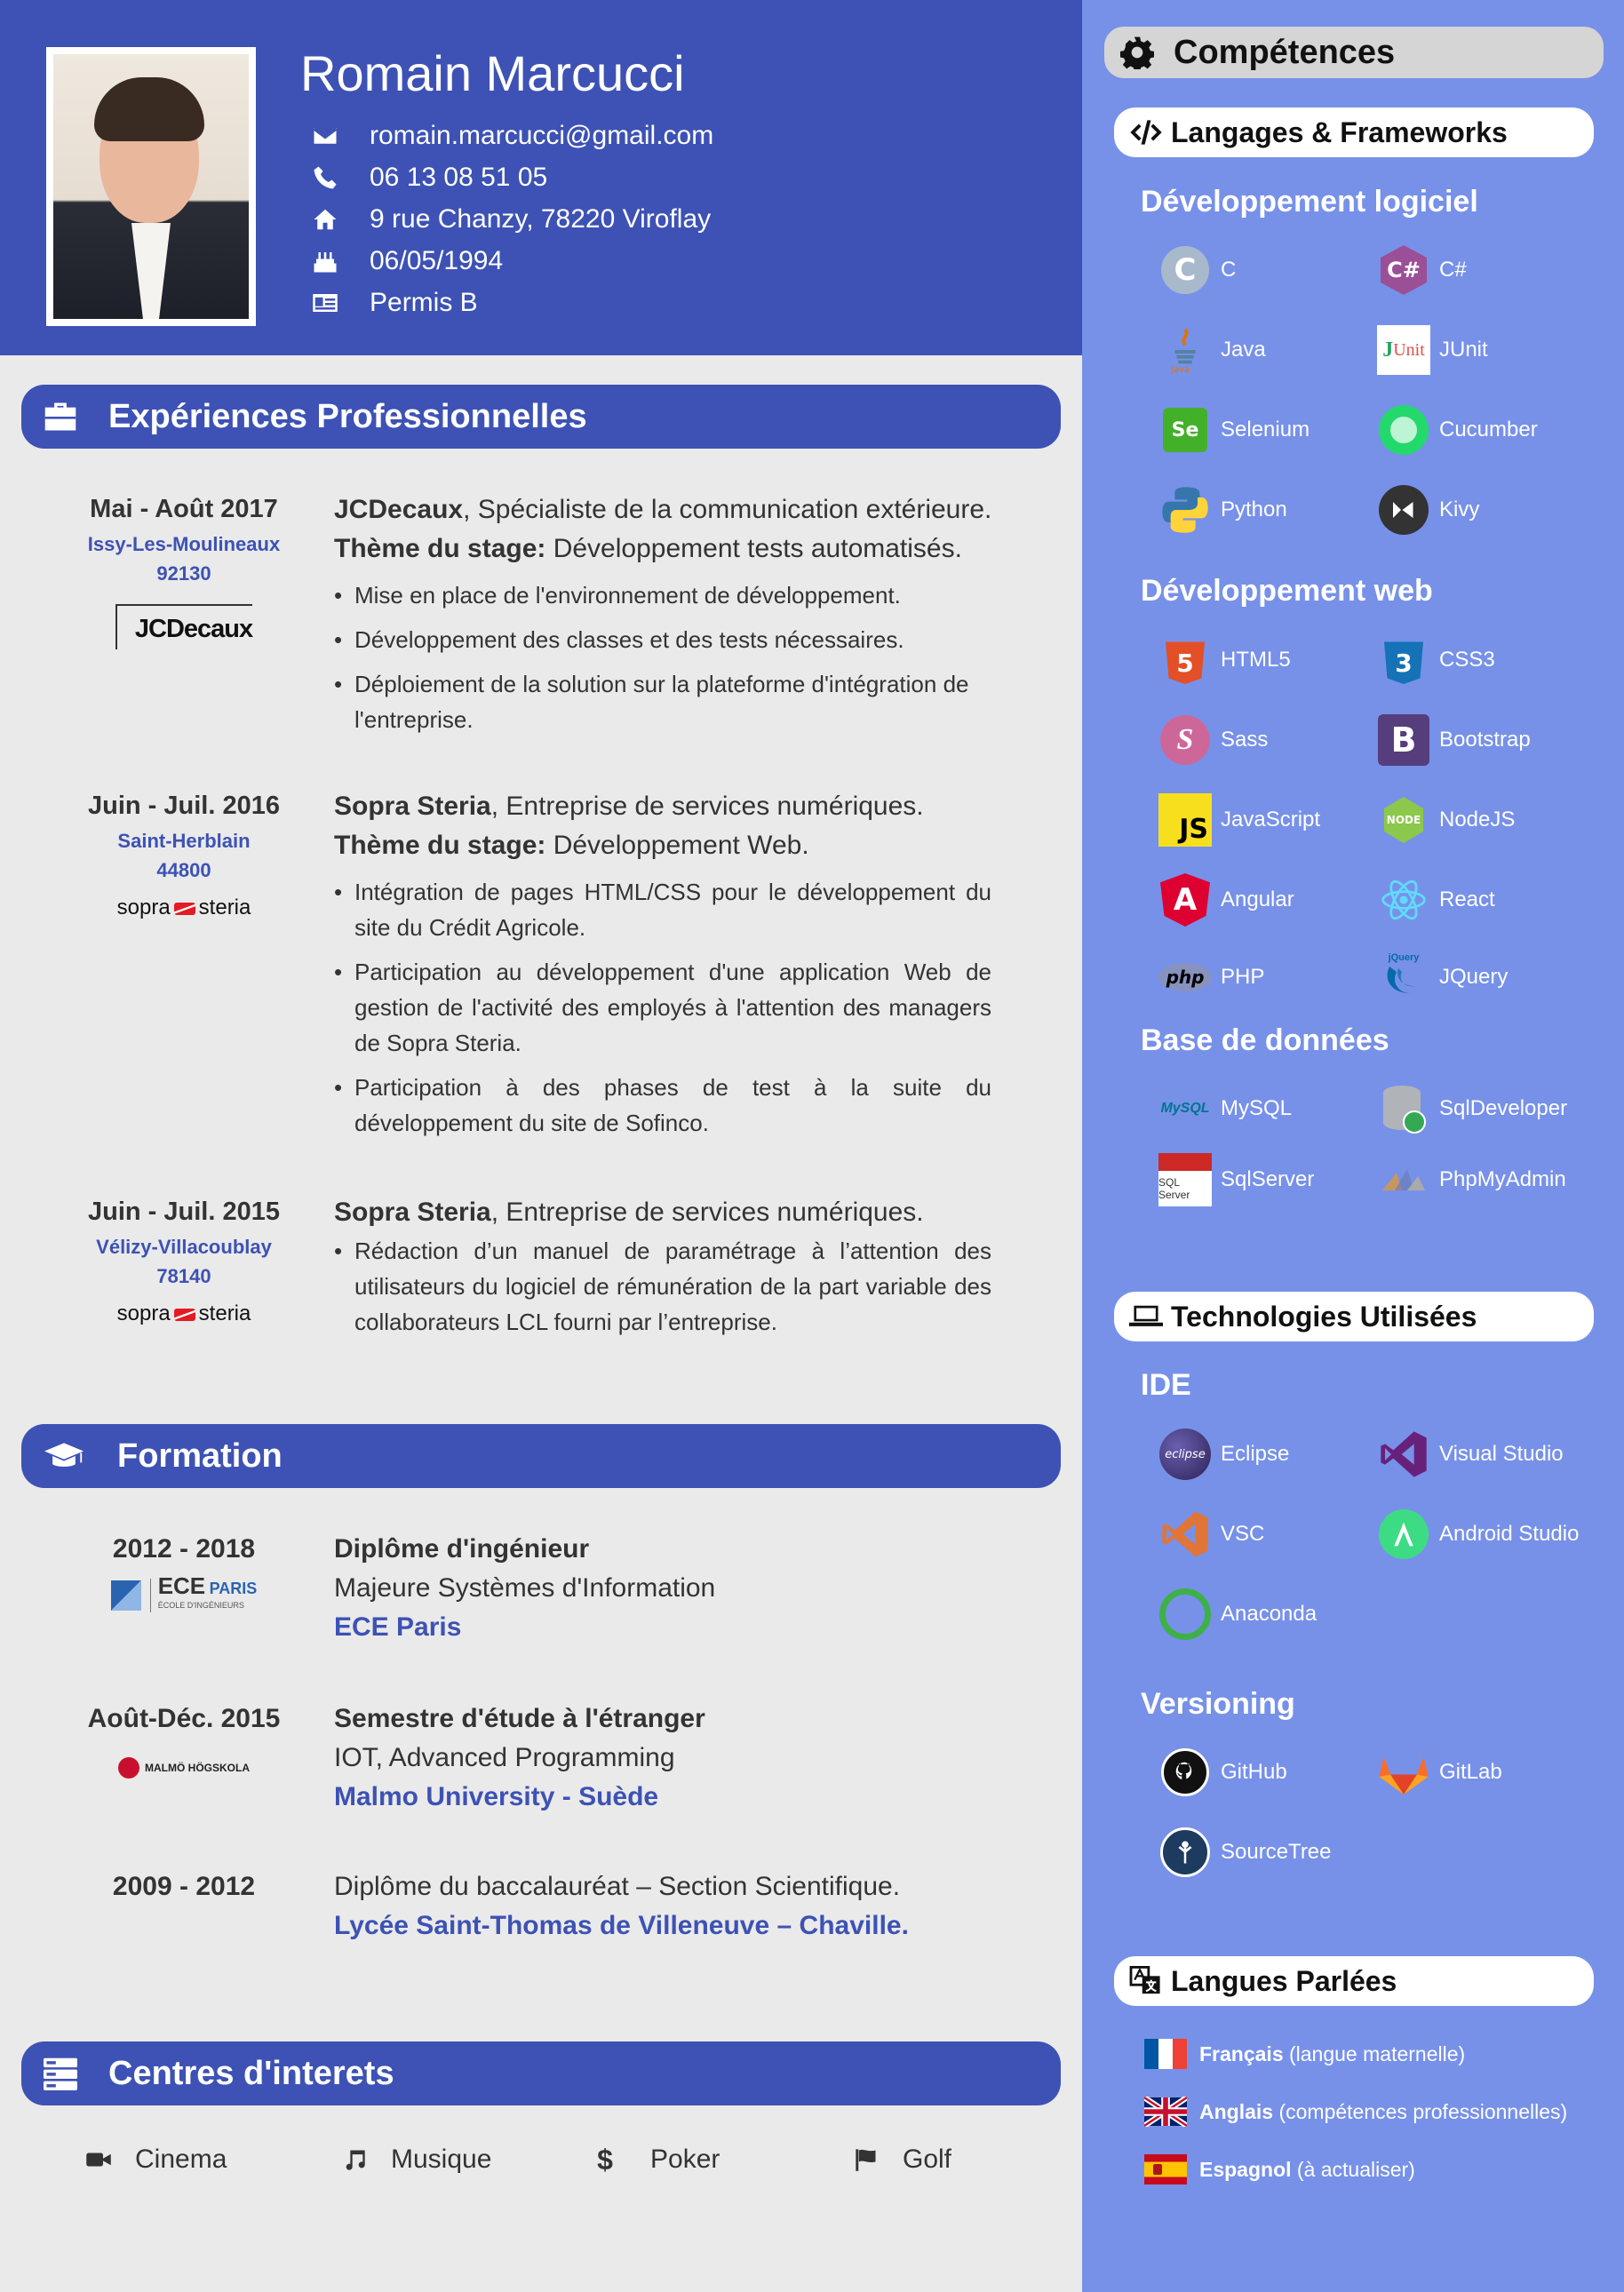 The width and height of the screenshot is (1624, 2292). Describe the element at coordinates (1225, 900) in the screenshot. I see `skill-angular: A Angular` at that location.